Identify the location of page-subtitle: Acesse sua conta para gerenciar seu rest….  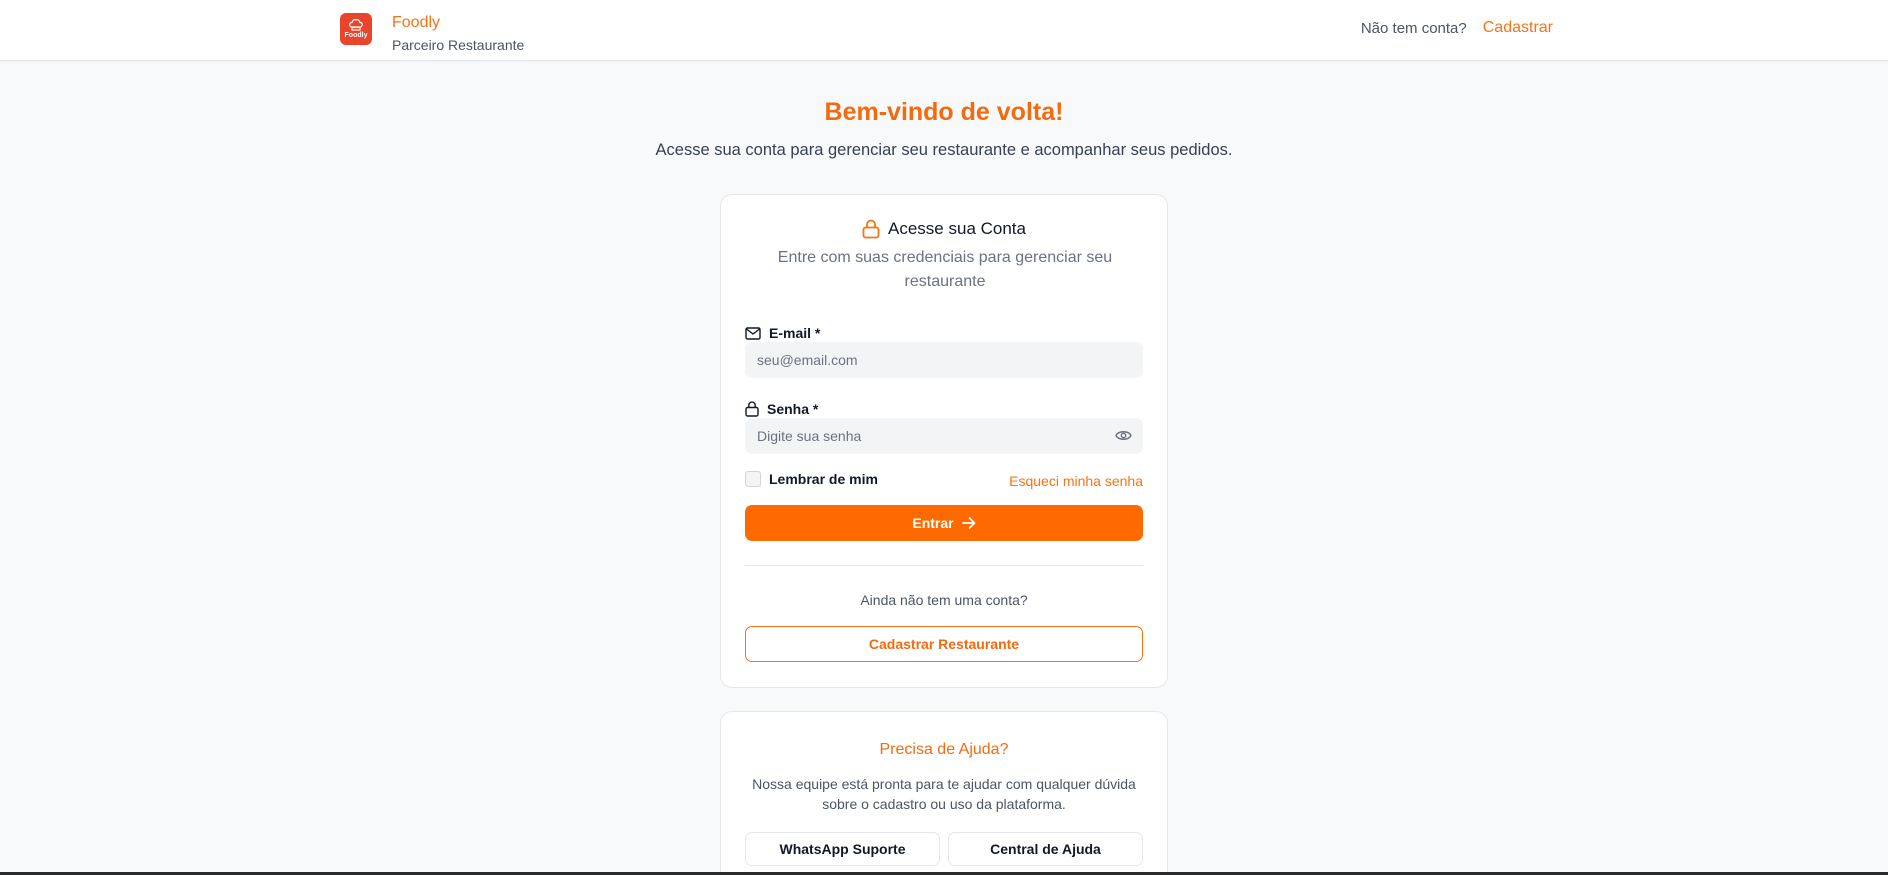
(944, 150).